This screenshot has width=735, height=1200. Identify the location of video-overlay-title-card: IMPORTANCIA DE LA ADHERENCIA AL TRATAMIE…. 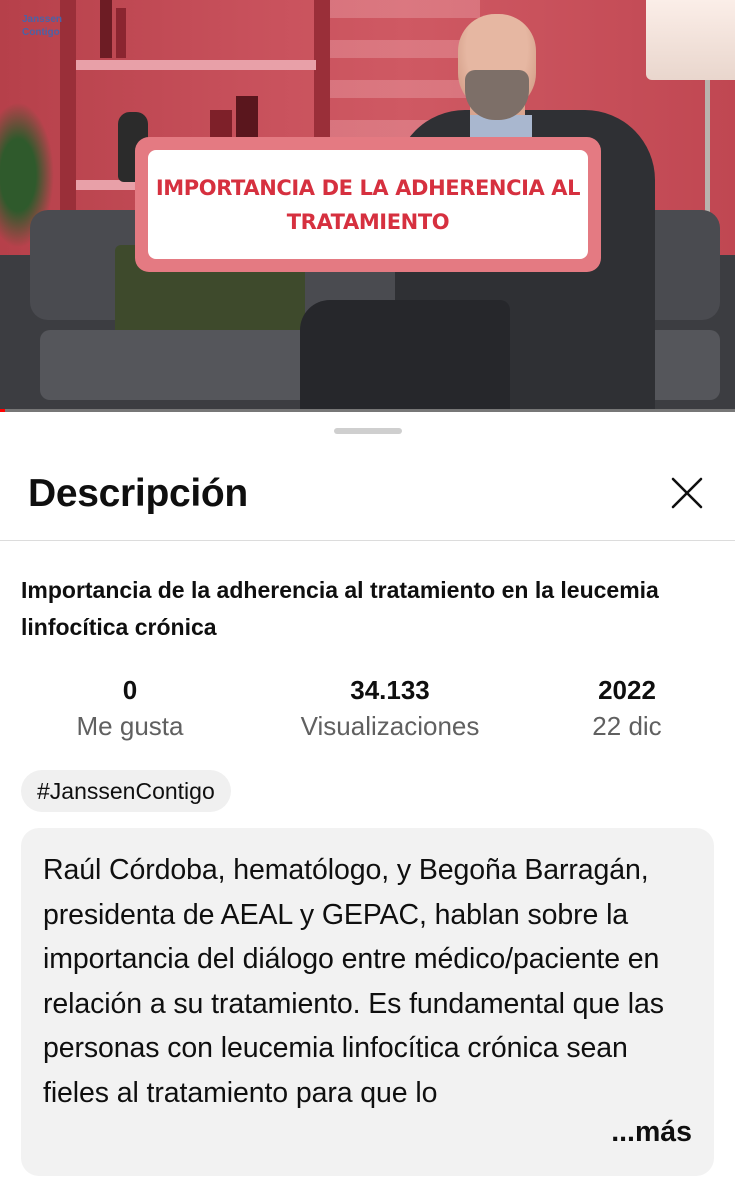
(368, 204).